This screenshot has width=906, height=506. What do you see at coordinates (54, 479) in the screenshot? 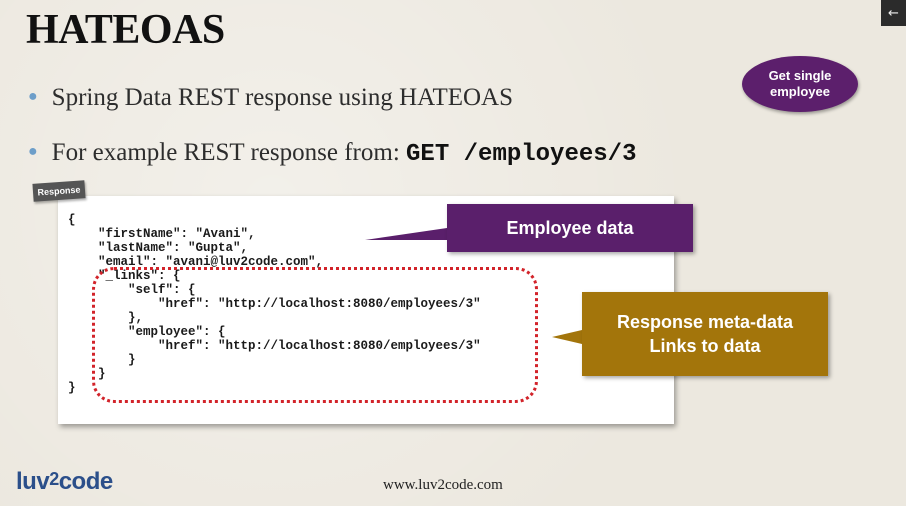
I see `logo-text-2: 2` at bounding box center [54, 479].